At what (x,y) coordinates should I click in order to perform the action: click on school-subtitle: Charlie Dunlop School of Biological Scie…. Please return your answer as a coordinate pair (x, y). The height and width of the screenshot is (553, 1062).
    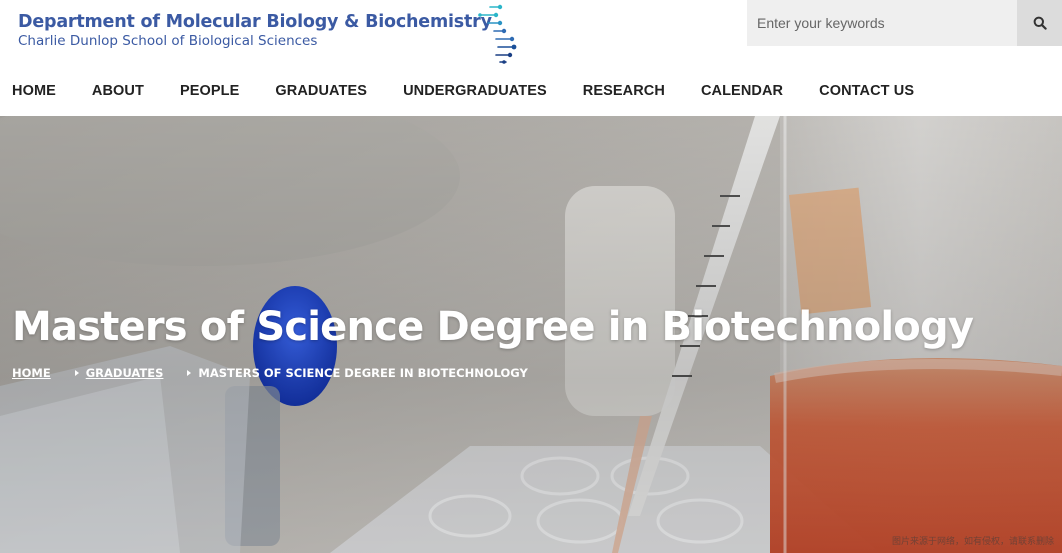
    Looking at the image, I should click on (168, 41).